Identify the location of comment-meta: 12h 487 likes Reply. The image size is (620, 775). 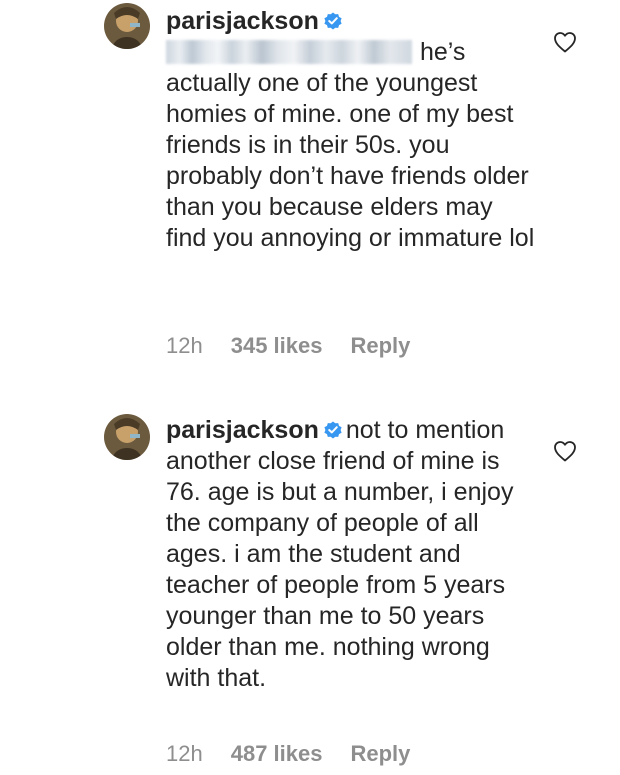
(302, 754).